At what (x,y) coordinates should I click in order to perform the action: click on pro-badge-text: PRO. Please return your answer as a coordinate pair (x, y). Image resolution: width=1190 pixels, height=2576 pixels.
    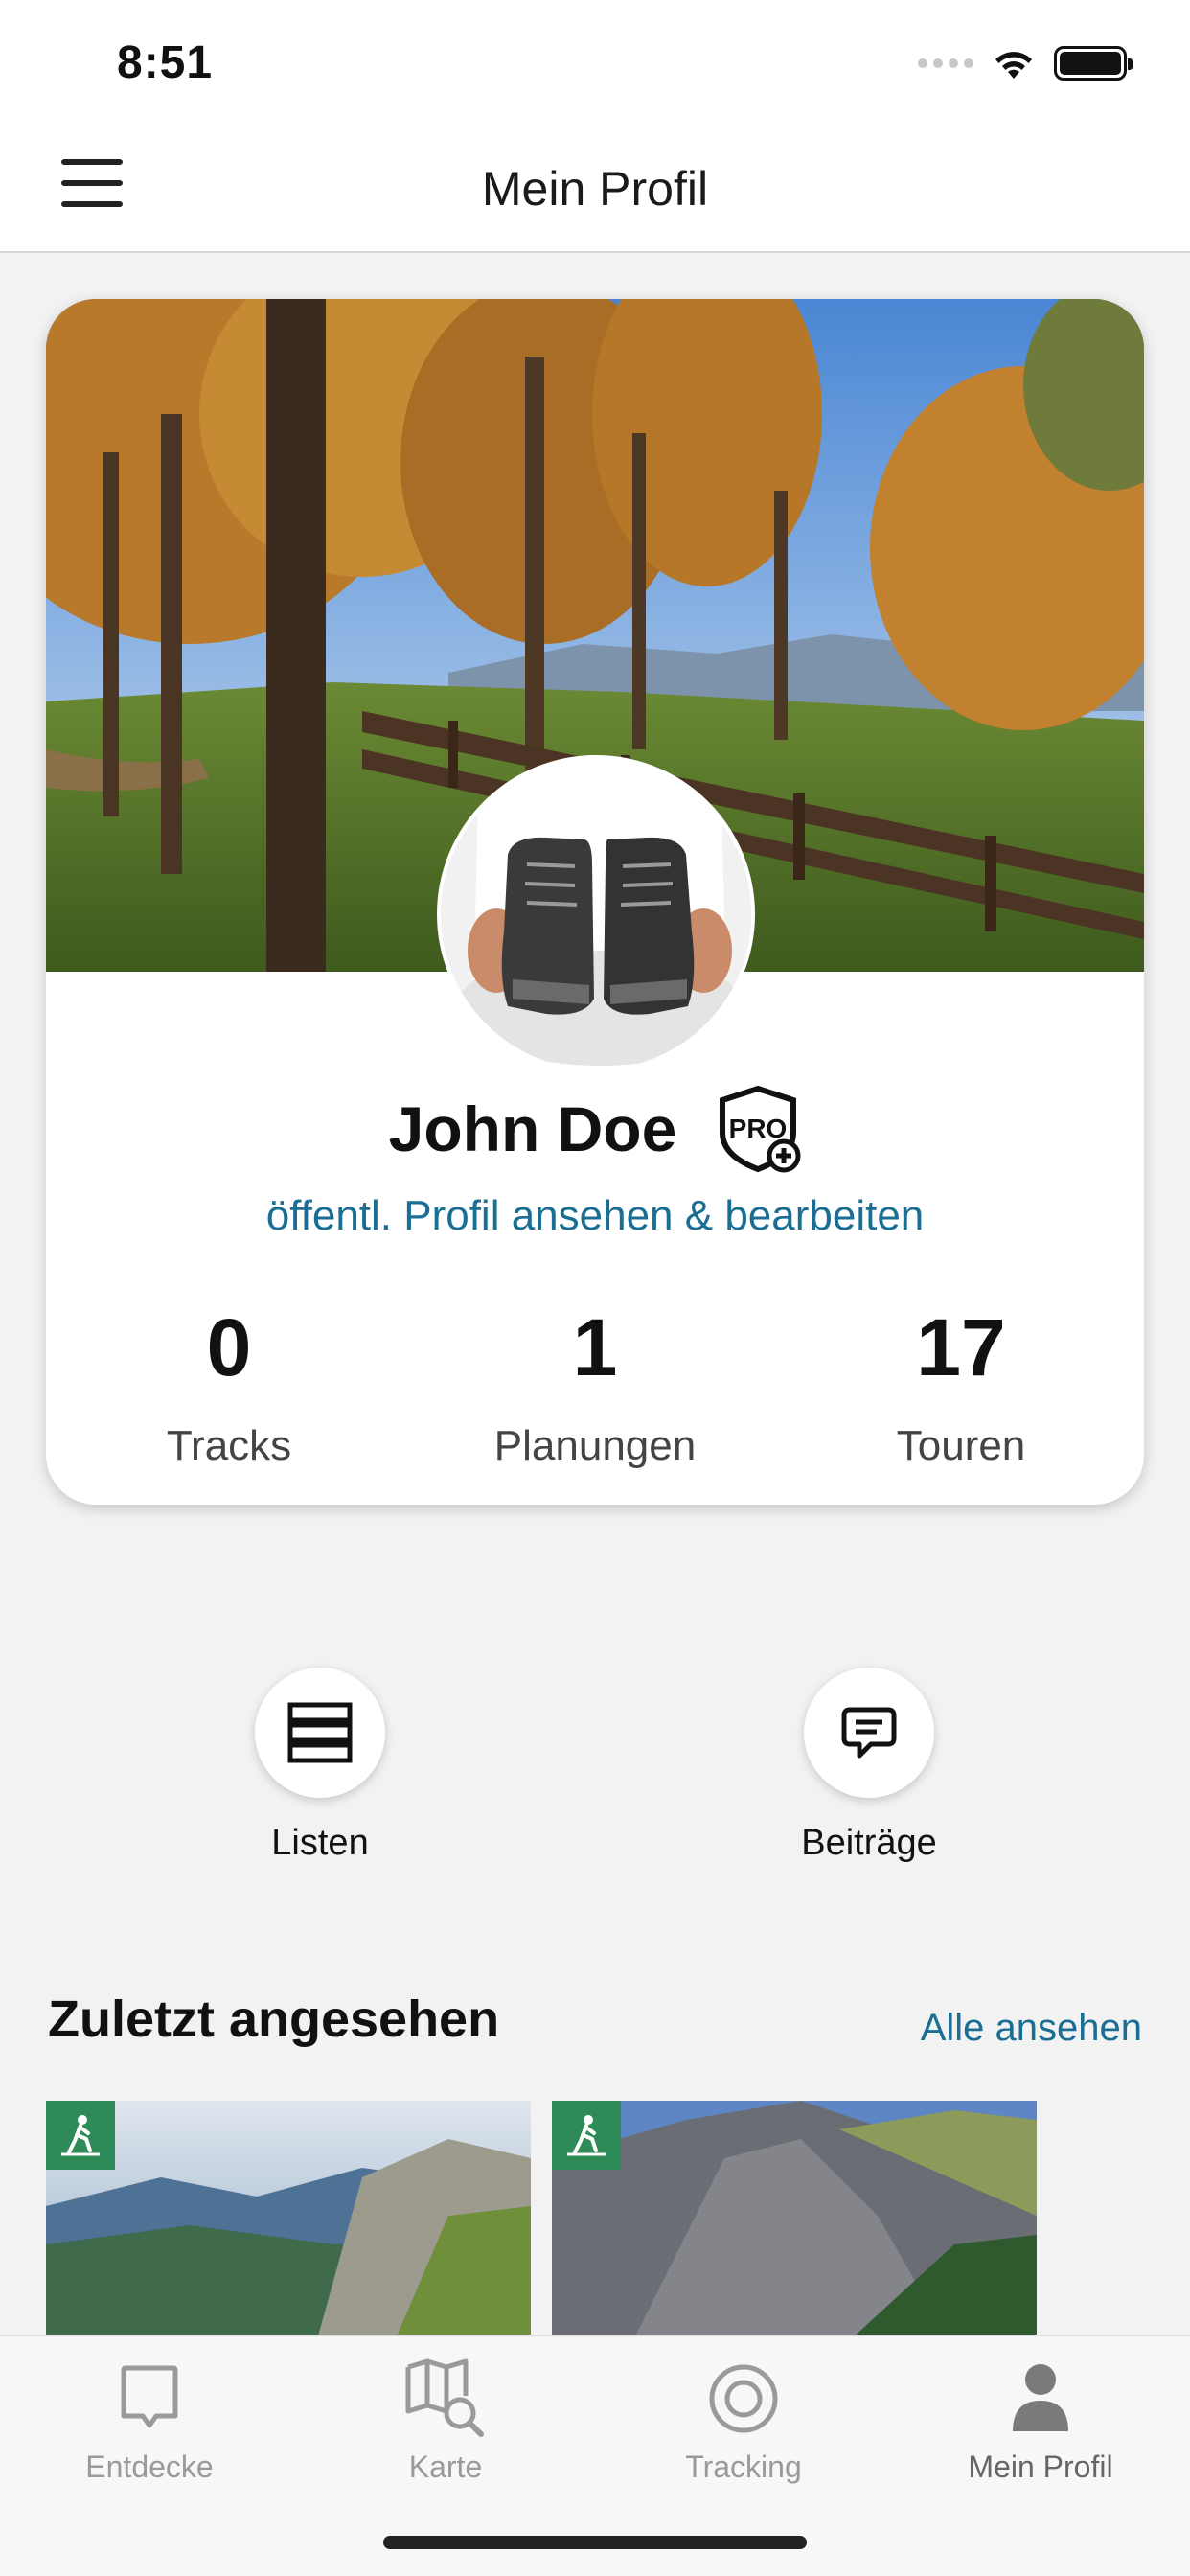
    Looking at the image, I should click on (759, 1128).